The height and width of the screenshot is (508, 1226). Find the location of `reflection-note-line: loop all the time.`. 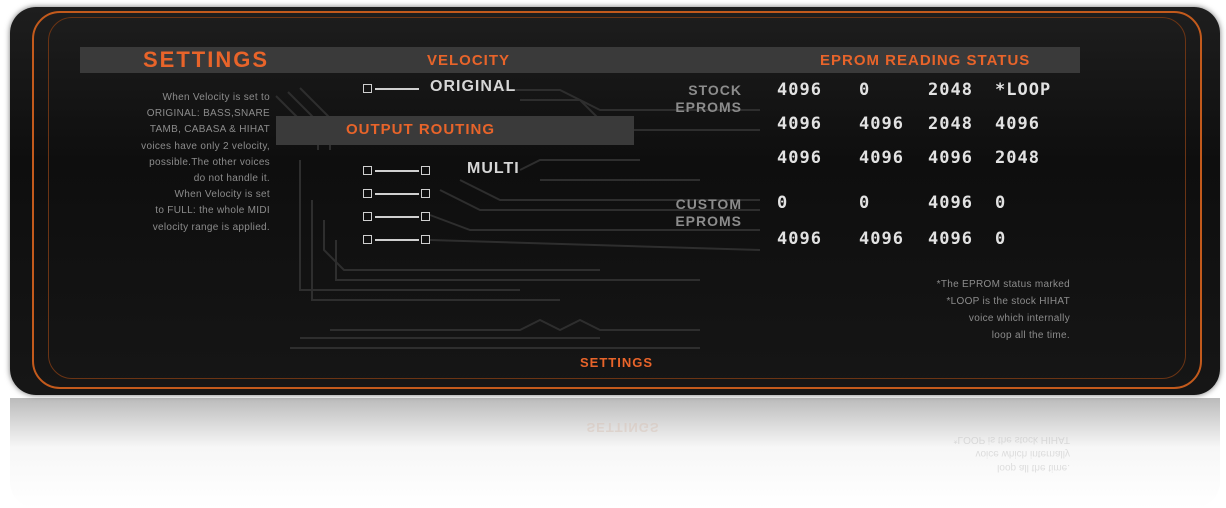

reflection-note-line: loop all the time. is located at coordinates (1033, 467).